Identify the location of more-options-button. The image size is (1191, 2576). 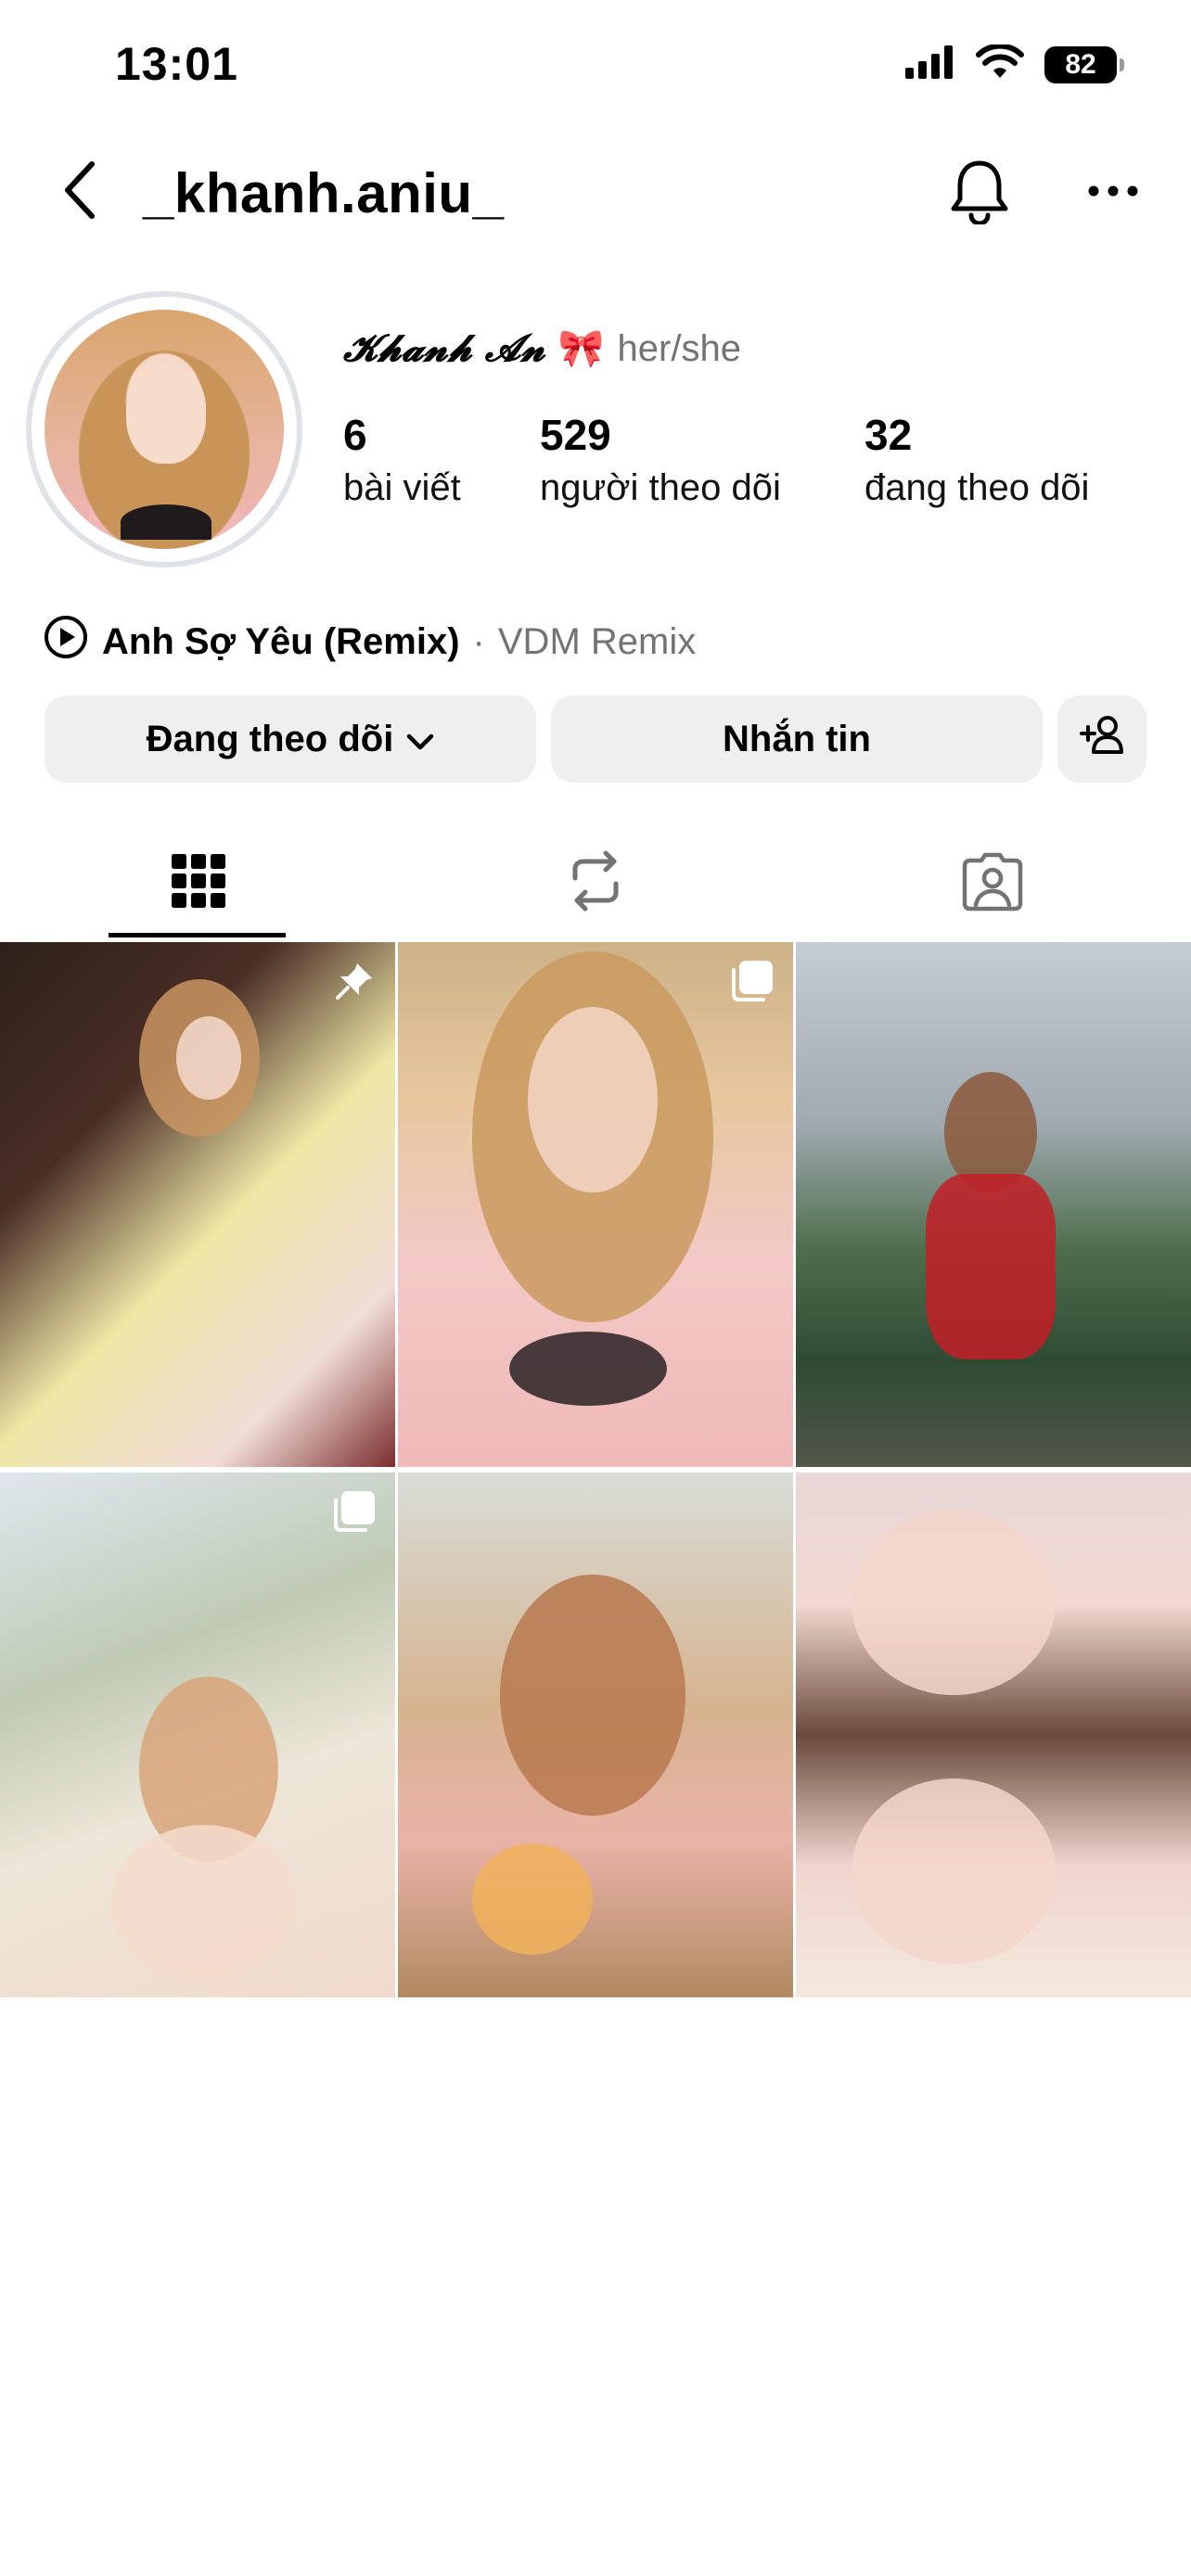
(1113, 193).